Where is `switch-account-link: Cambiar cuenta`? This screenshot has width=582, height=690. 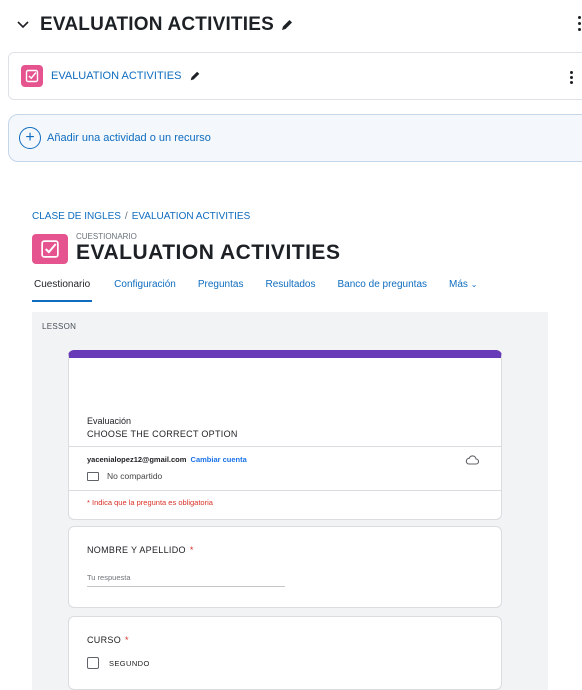 switch-account-link: Cambiar cuenta is located at coordinates (219, 459).